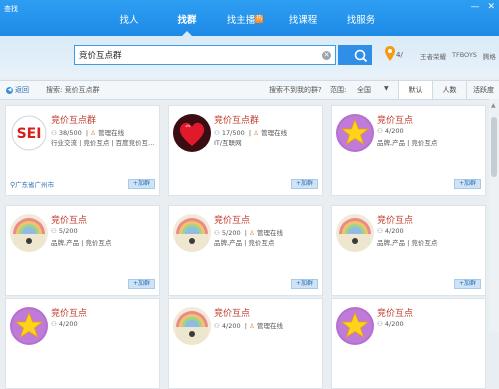 The width and height of the screenshot is (499, 389). What do you see at coordinates (251, 133) in the screenshot?
I see `group-stats: ⚇ 17/500 | ♙ 管理在线` at bounding box center [251, 133].